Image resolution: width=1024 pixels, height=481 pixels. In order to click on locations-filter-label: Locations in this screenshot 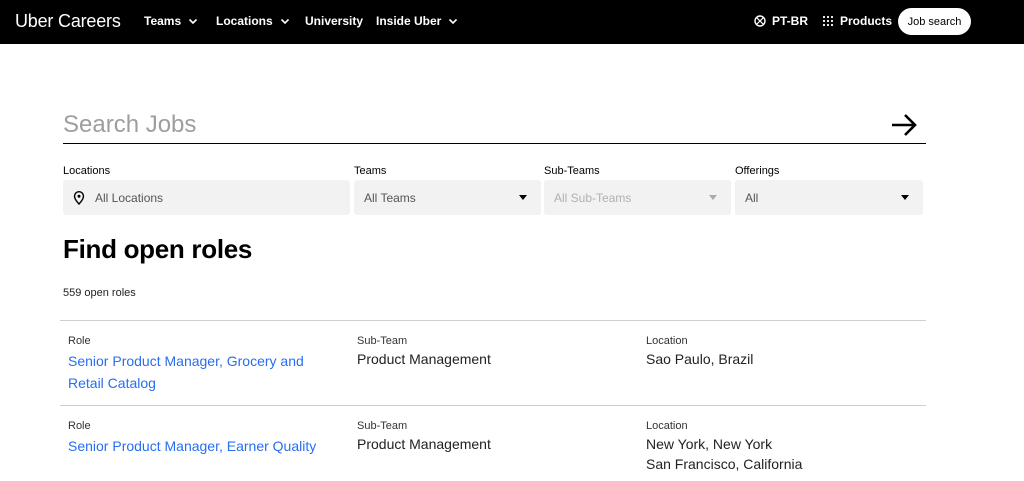, I will do `click(87, 171)`.